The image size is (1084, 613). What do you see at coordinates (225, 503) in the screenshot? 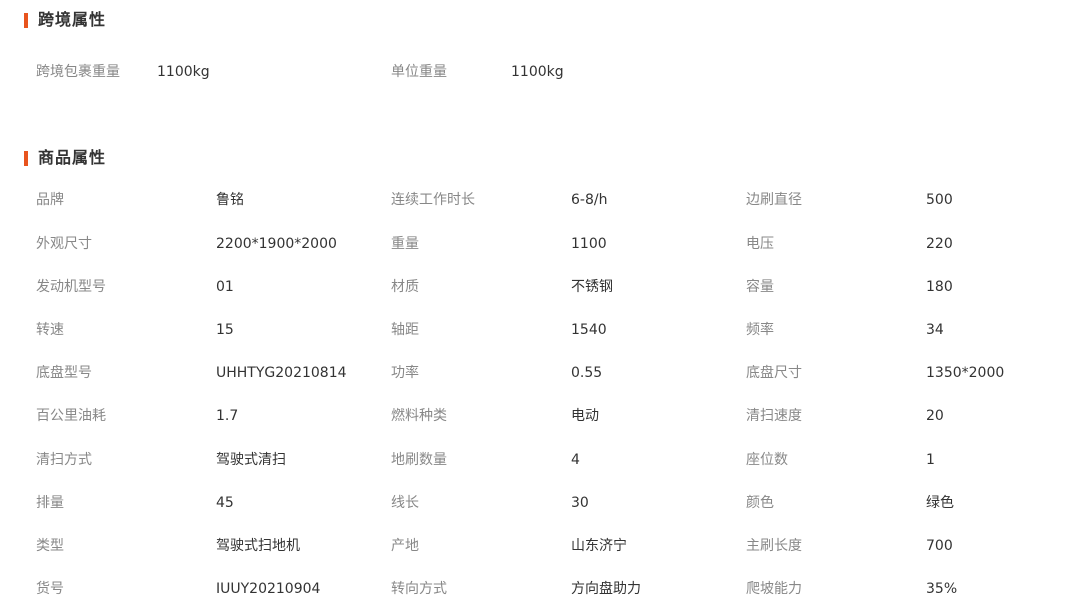
I see `attr-value: 45` at bounding box center [225, 503].